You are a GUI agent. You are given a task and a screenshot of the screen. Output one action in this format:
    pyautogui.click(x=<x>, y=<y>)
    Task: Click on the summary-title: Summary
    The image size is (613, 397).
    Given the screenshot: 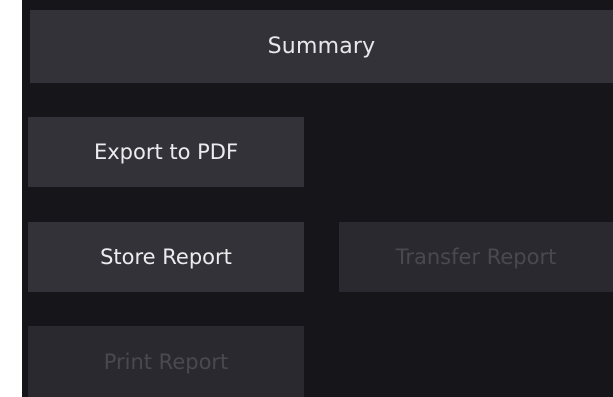 What is the action you would take?
    pyautogui.click(x=321, y=46)
    